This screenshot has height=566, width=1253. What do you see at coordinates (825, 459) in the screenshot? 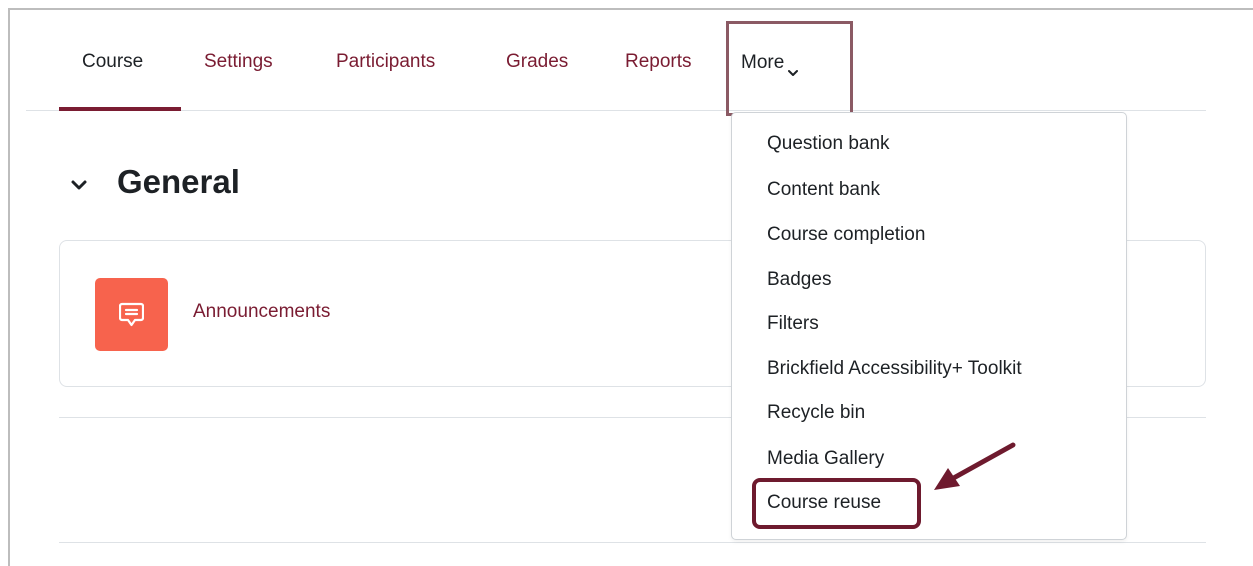
I see `menu-item-media-gallery: Media Gallery` at bounding box center [825, 459].